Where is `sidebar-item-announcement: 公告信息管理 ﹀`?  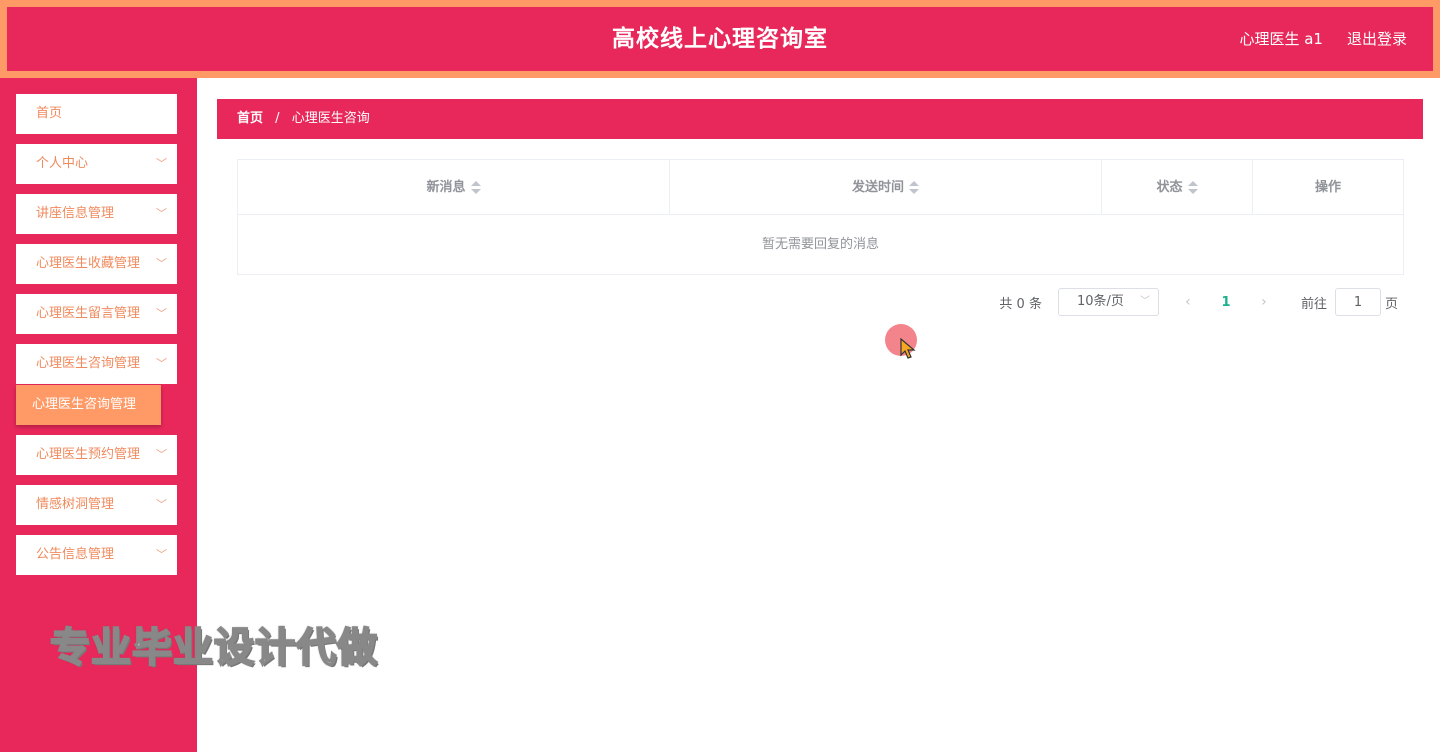
sidebar-item-announcement: 公告信息管理 ﹀ is located at coordinates (96, 555).